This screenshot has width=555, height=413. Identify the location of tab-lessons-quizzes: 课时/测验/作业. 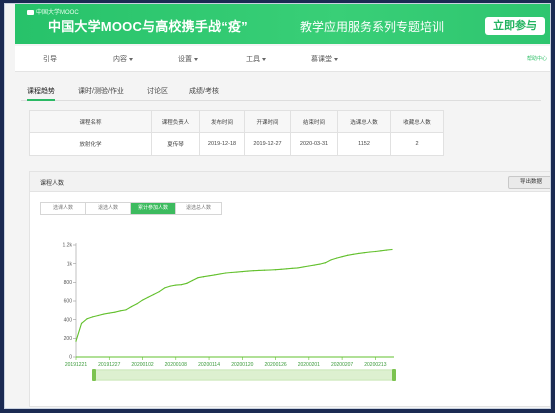
(101, 91).